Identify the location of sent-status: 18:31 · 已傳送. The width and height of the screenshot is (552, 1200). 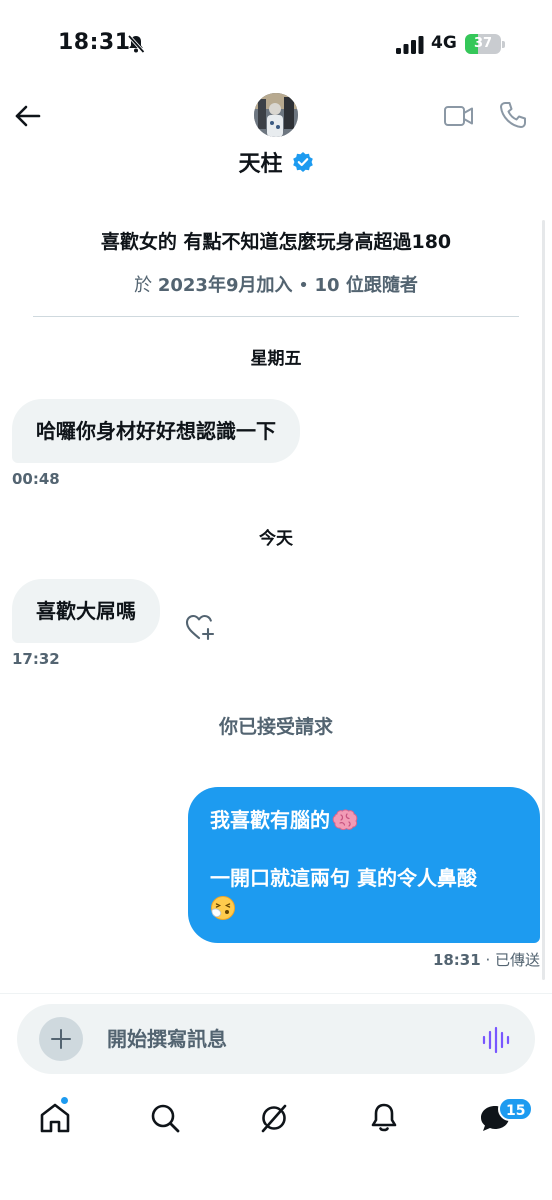
(486, 959).